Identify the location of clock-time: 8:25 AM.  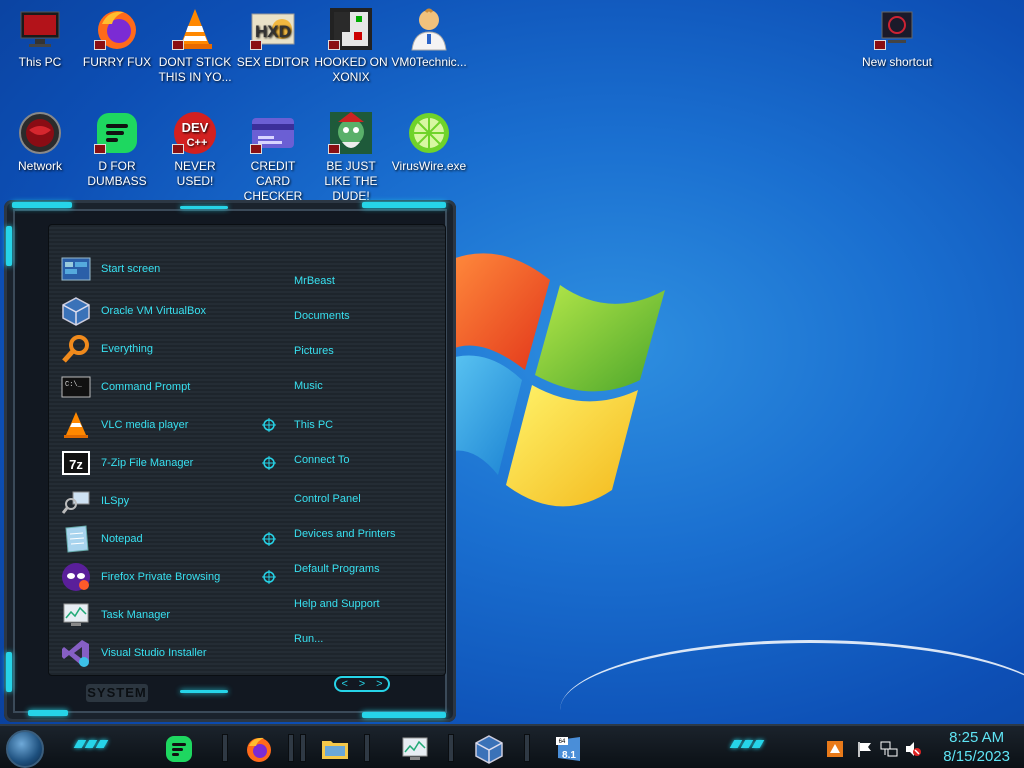
(977, 737).